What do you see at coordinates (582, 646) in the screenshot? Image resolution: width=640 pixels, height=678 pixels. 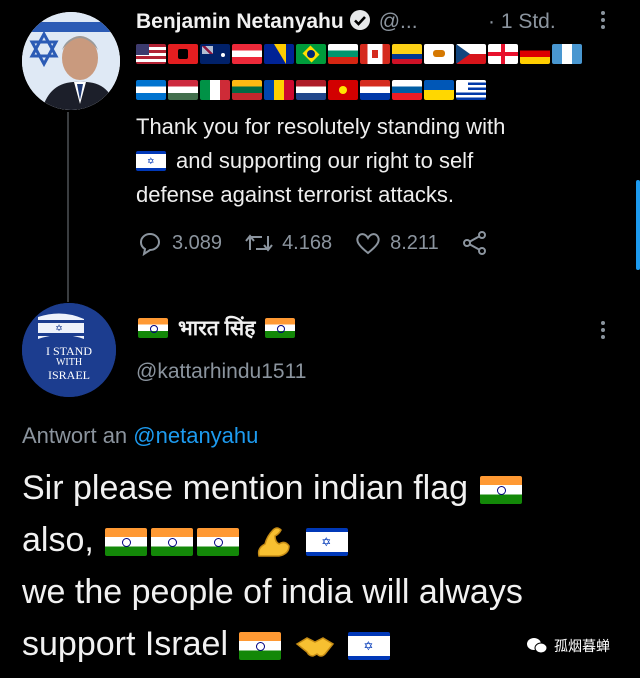 I see `watermark-text: 孤烟暮蝉` at bounding box center [582, 646].